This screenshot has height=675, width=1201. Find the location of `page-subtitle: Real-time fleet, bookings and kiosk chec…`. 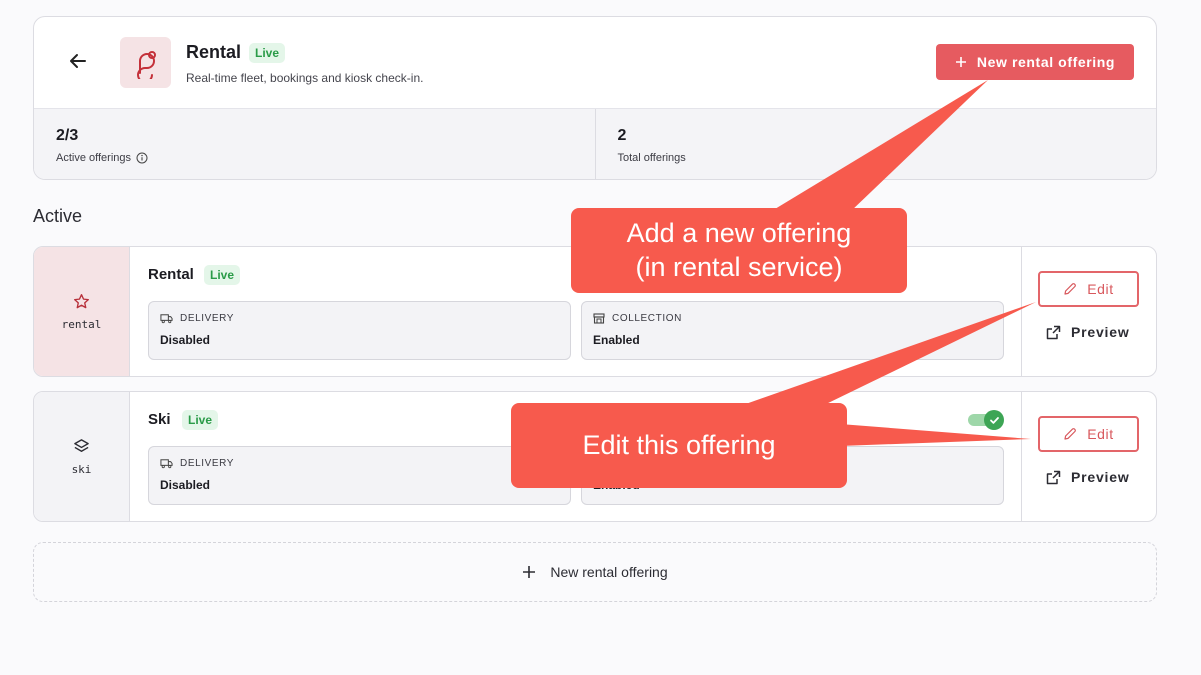

page-subtitle: Real-time fleet, bookings and kiosk chec… is located at coordinates (305, 78).